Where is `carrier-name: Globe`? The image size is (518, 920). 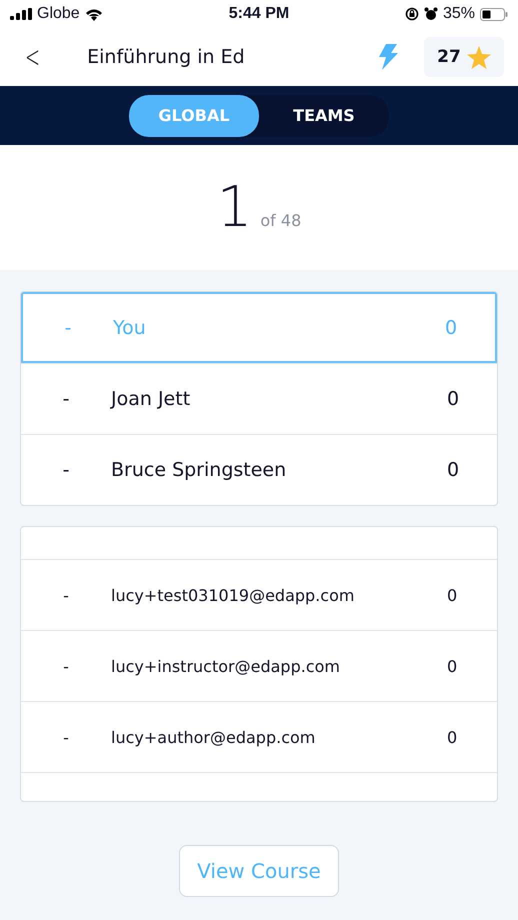
carrier-name: Globe is located at coordinates (58, 14).